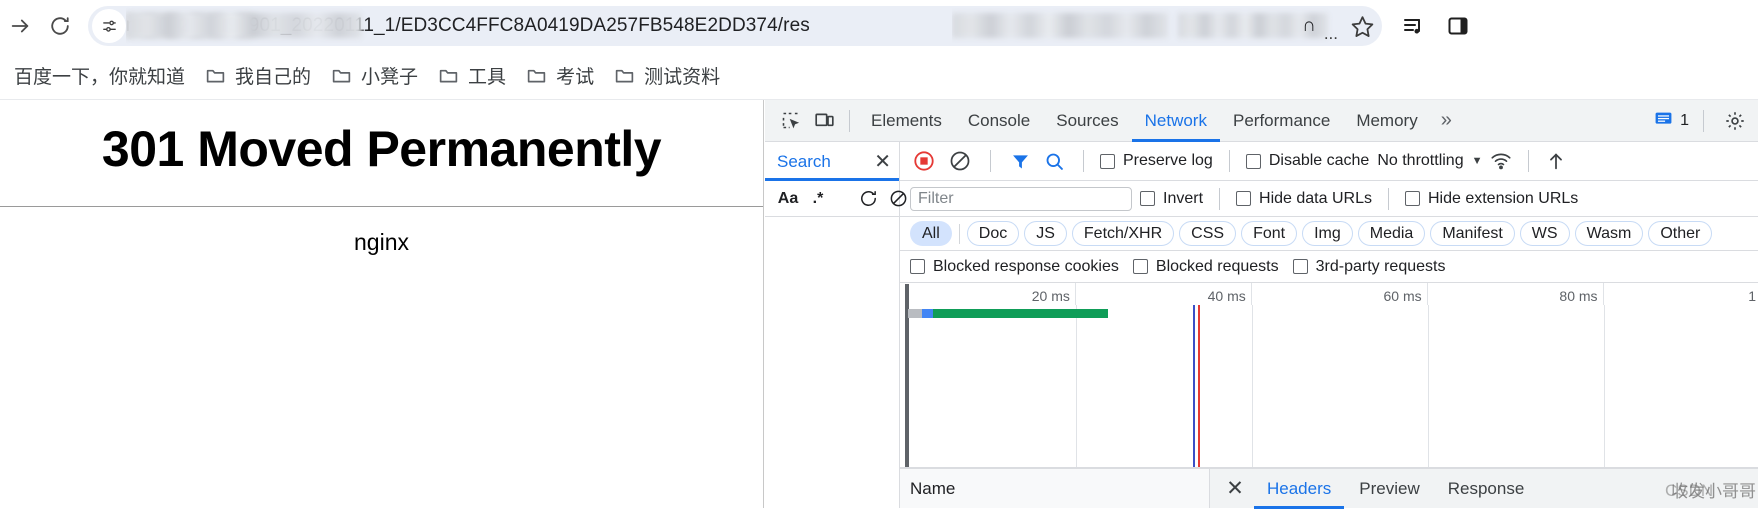  What do you see at coordinates (258, 76) in the screenshot?
I see `bookmark-folder-mine: 我自己的` at bounding box center [258, 76].